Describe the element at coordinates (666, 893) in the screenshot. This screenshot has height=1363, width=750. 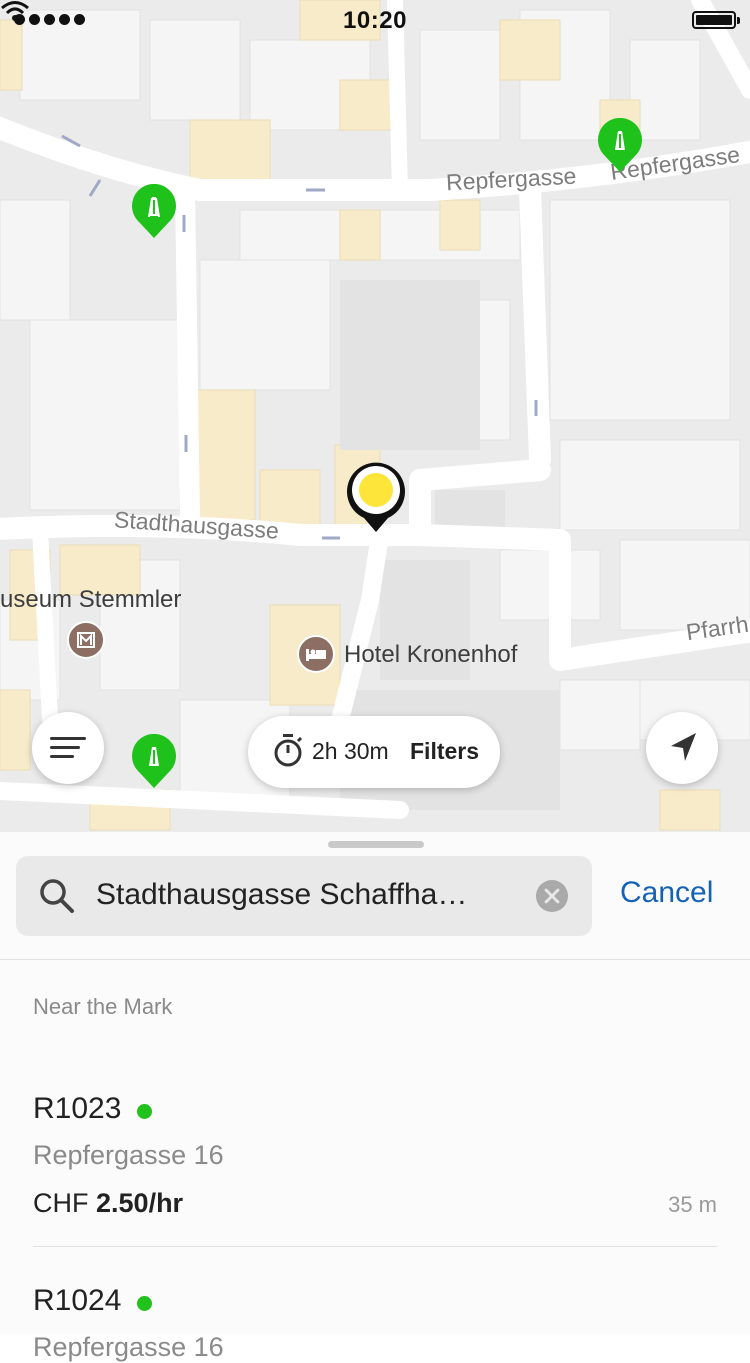
I see `cancel-button: Cancel` at that location.